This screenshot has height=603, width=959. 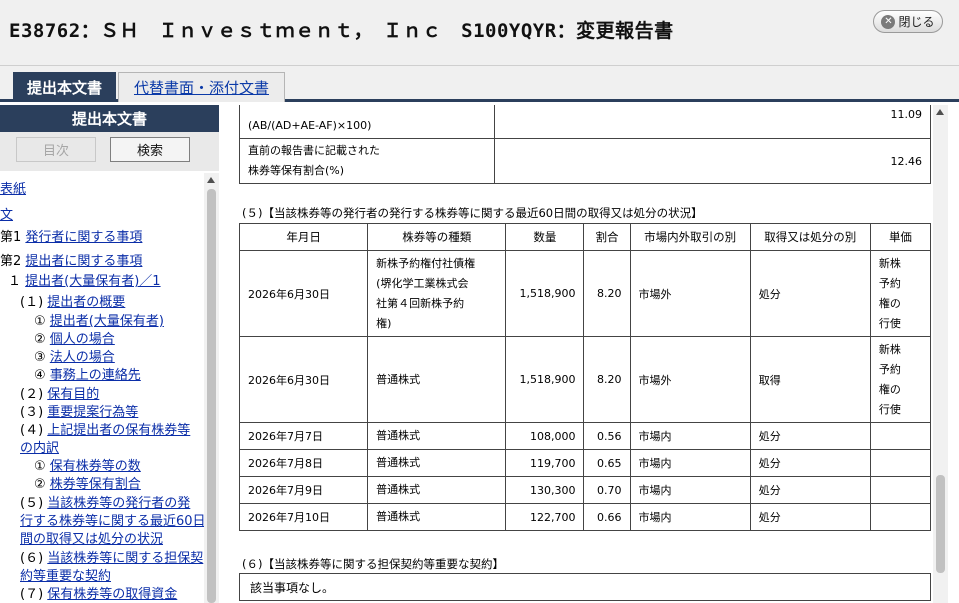 What do you see at coordinates (150, 149) in the screenshot?
I see `search-button: 検索` at bounding box center [150, 149].